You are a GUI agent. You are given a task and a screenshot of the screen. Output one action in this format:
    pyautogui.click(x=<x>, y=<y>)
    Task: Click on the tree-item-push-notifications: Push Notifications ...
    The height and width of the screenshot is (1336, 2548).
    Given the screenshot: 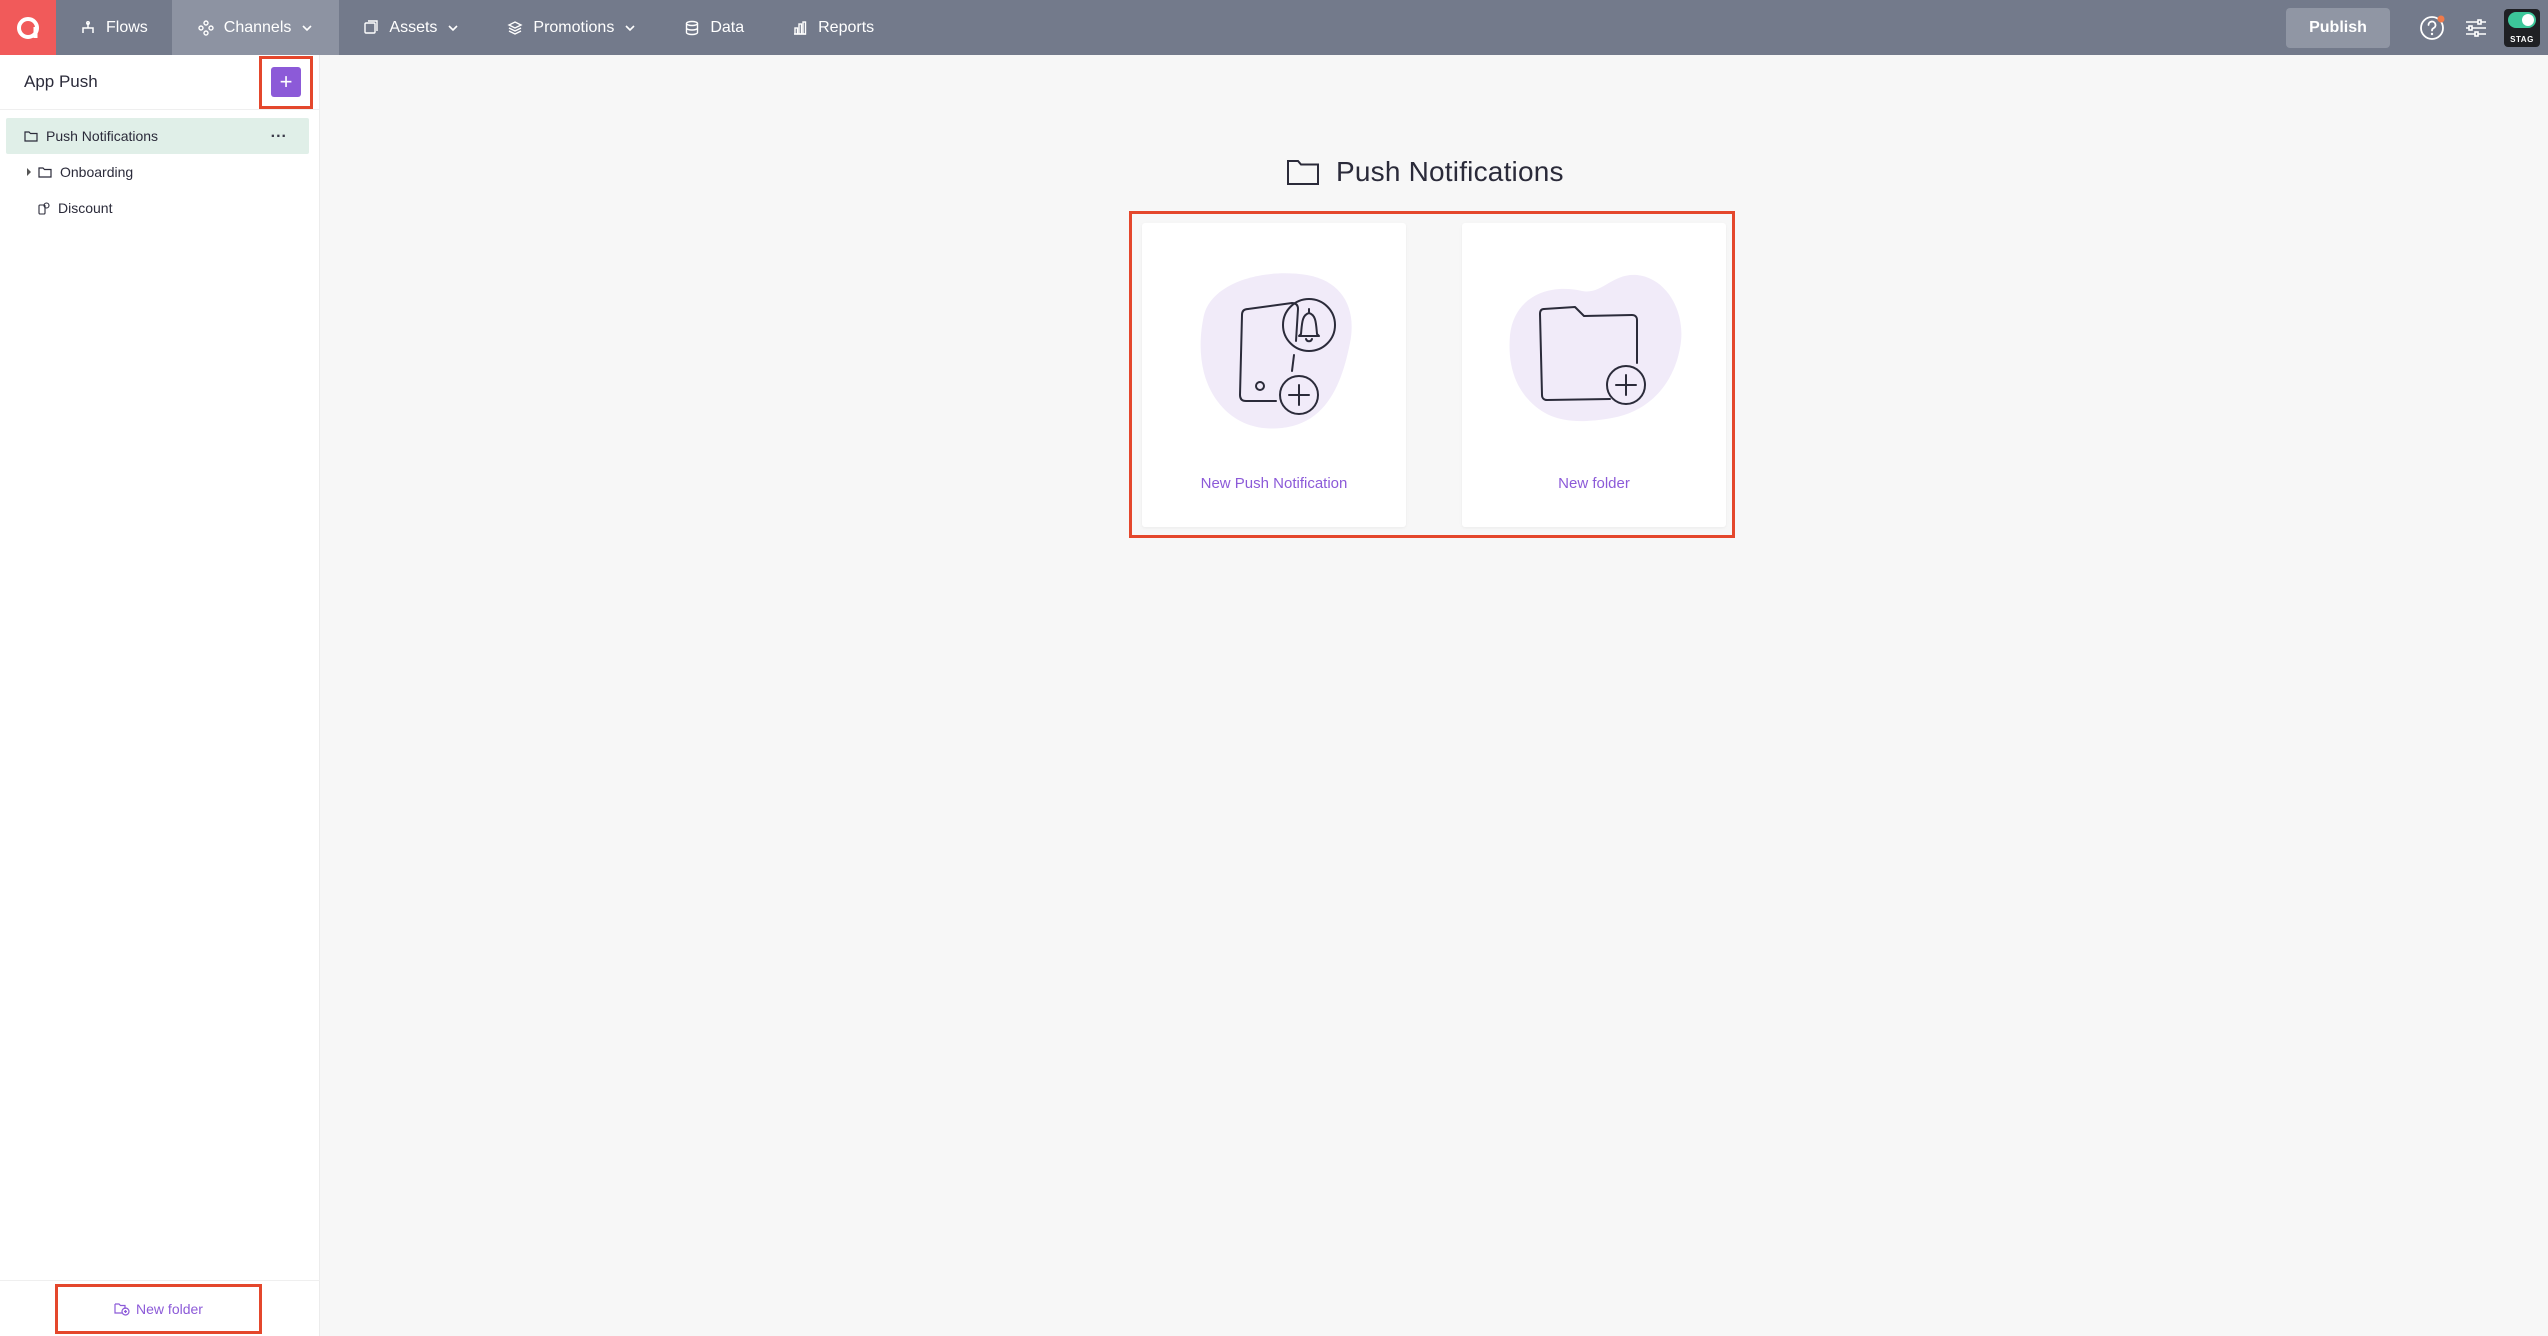 What is the action you would take?
    pyautogui.click(x=157, y=136)
    